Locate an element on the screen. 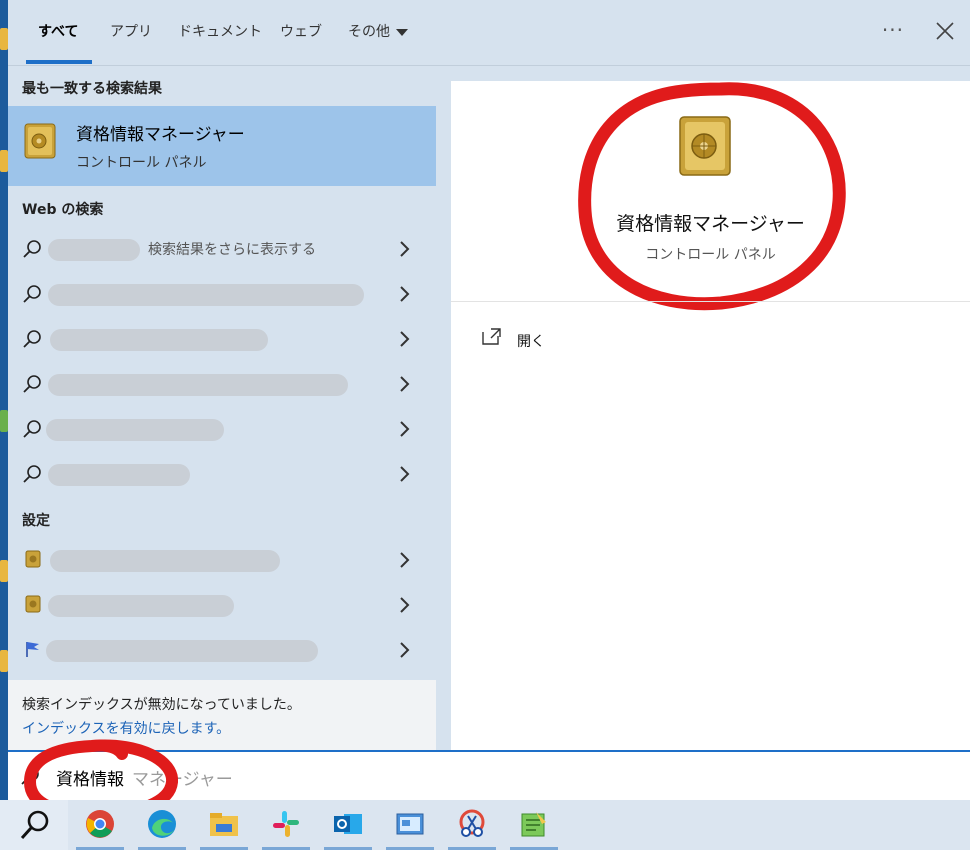 The width and height of the screenshot is (970, 850). index-notice-text: 検索インデックスが無効になっていました。 is located at coordinates (161, 705).